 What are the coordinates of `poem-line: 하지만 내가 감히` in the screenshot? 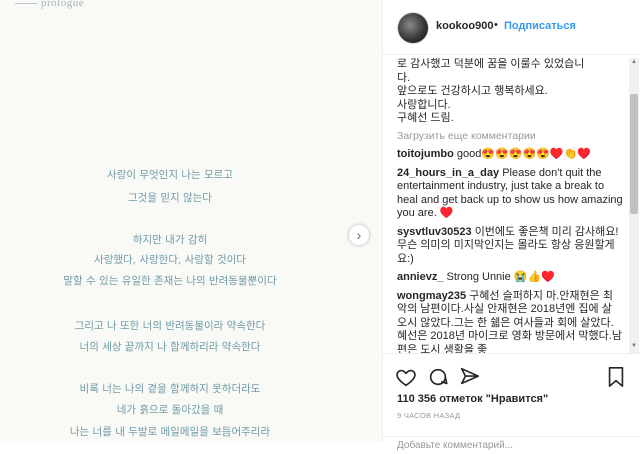 It's located at (170, 240).